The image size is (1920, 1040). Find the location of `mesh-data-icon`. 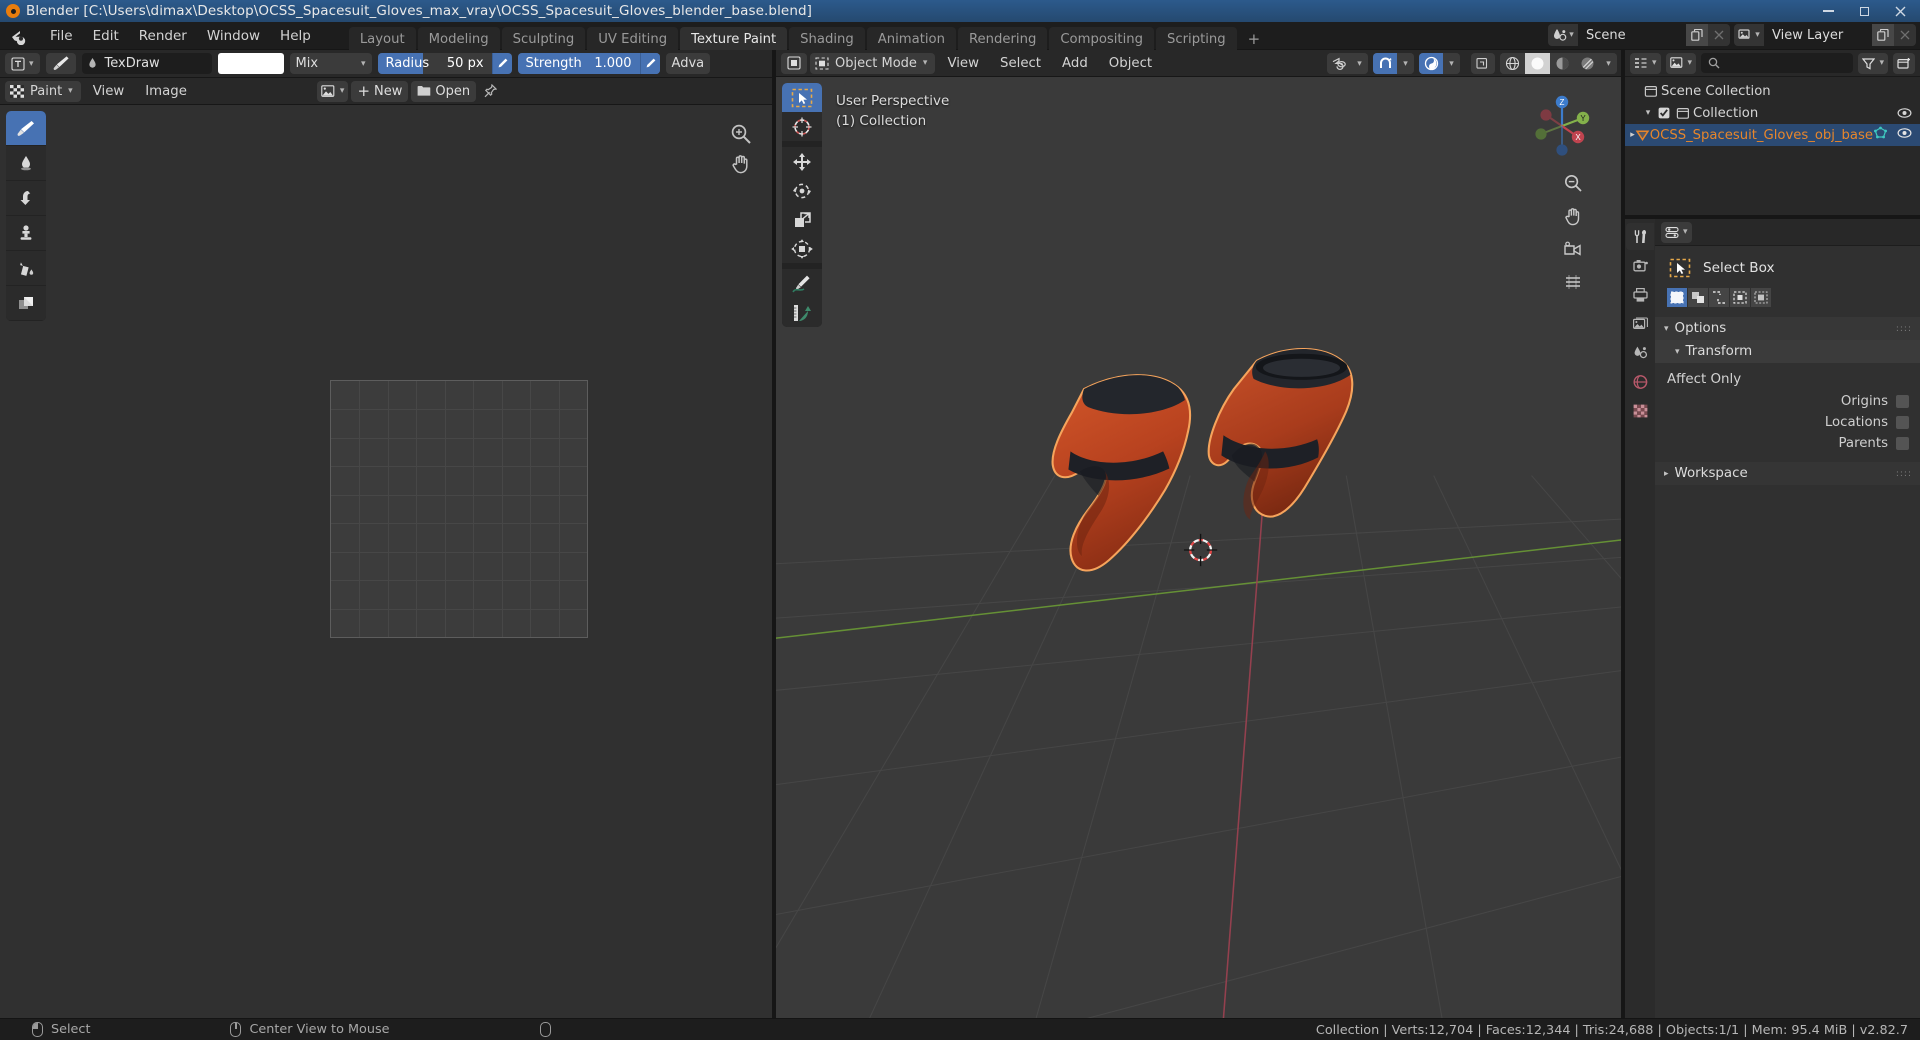

mesh-data-icon is located at coordinates (1880, 135).